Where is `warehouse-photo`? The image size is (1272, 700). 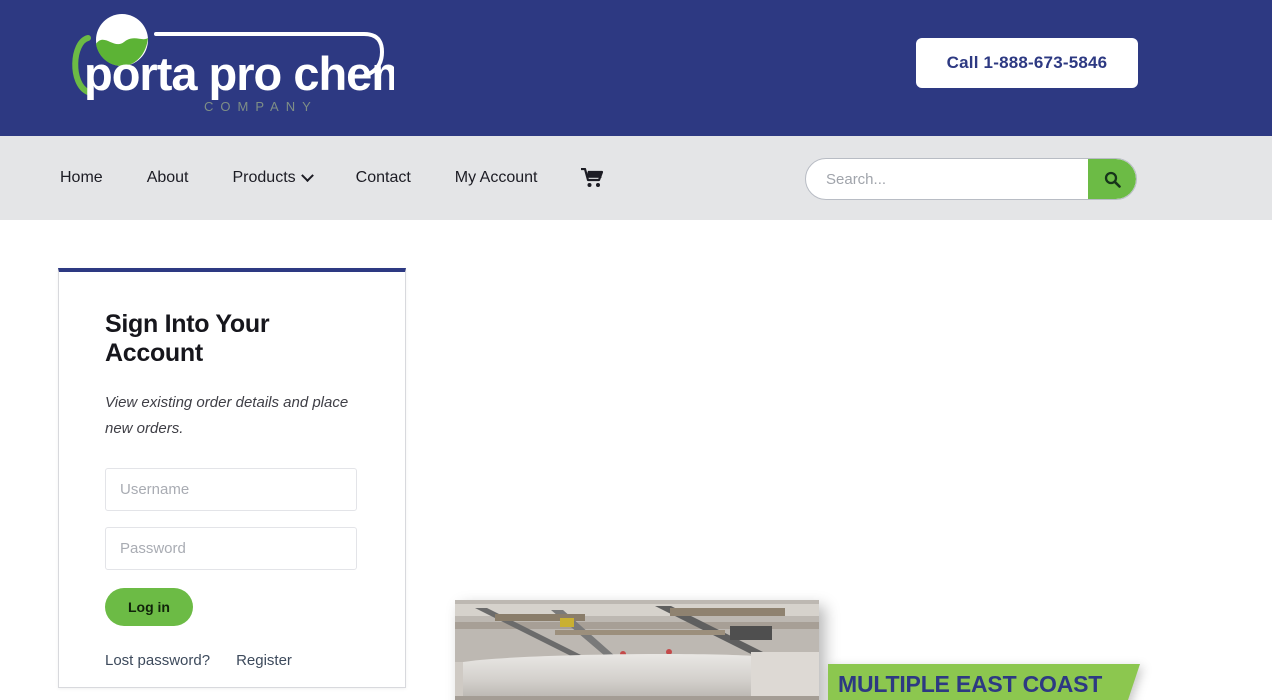
warehouse-photo is located at coordinates (637, 650).